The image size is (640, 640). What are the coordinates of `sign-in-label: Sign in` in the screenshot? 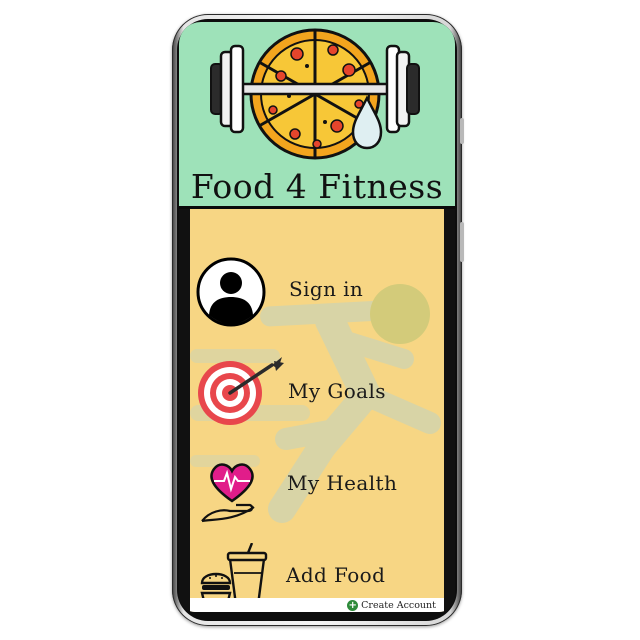 It's located at (326, 289).